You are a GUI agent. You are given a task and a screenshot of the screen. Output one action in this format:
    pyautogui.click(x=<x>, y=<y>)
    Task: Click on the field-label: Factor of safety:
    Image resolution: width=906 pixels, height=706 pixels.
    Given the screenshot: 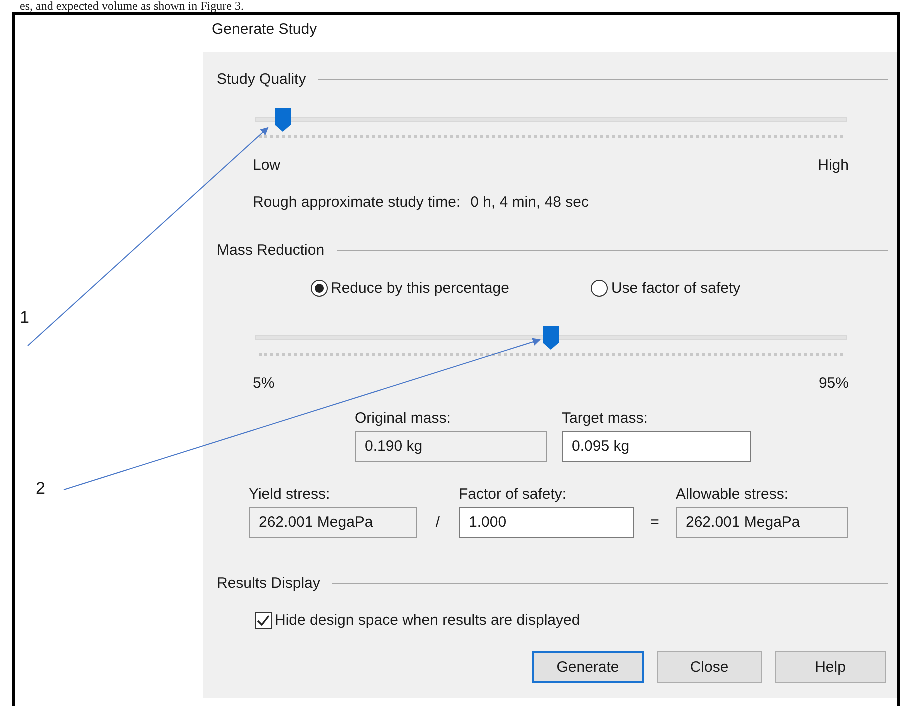 What is the action you would take?
    pyautogui.click(x=513, y=494)
    